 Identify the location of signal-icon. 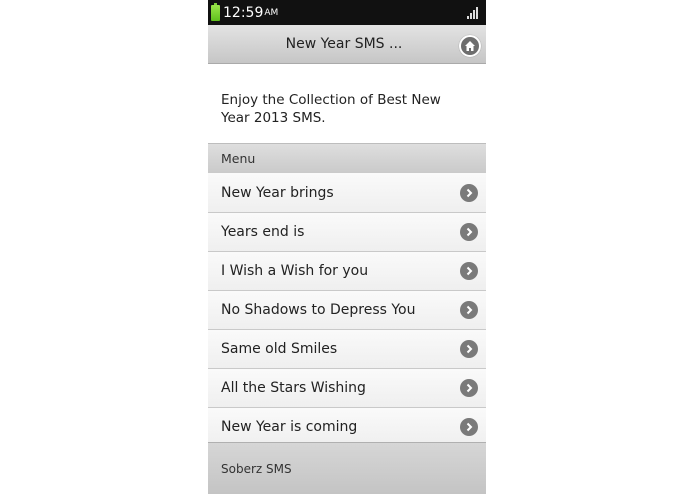
(472, 12).